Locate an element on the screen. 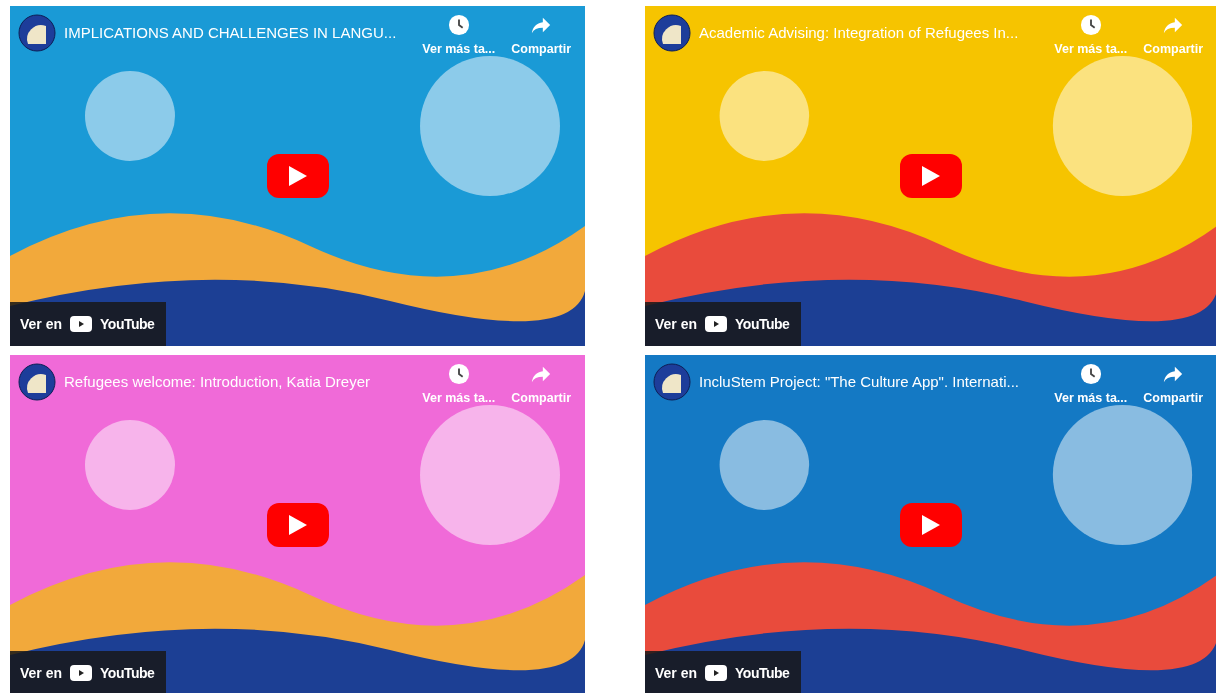 Image resolution: width=1216 pixels, height=693 pixels. video-title: Refugees welcome: Introduction, Katia Dreyer is located at coordinates (217, 382).